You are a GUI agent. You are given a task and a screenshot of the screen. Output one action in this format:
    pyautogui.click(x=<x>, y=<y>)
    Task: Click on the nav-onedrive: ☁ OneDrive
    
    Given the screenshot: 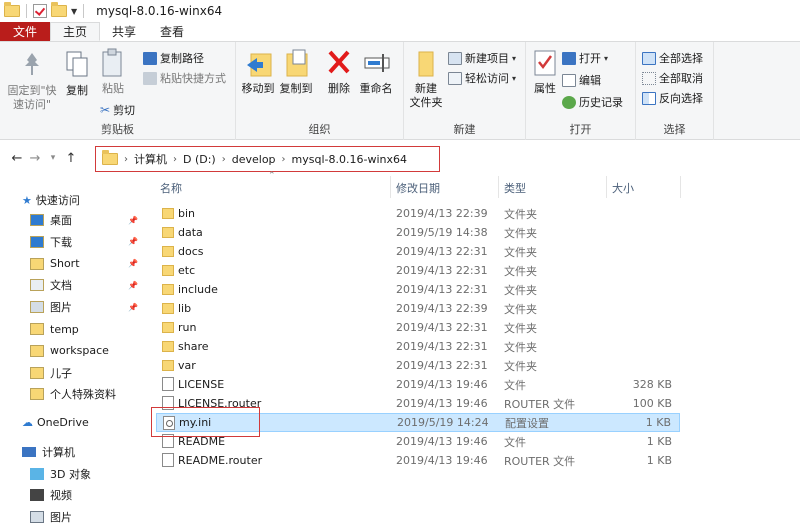 What is the action you would take?
    pyautogui.click(x=73, y=422)
    